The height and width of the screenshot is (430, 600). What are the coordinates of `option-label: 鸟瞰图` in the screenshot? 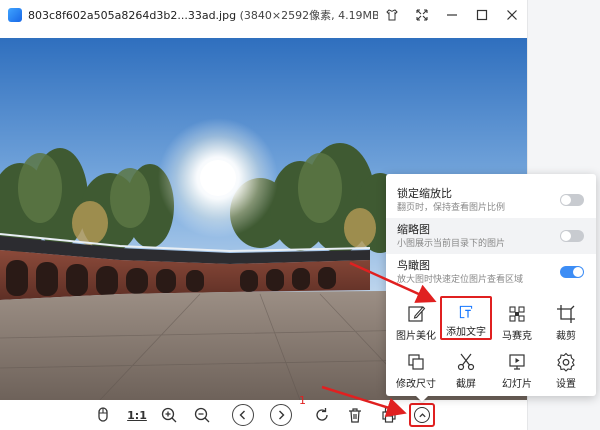 It's located at (413, 265).